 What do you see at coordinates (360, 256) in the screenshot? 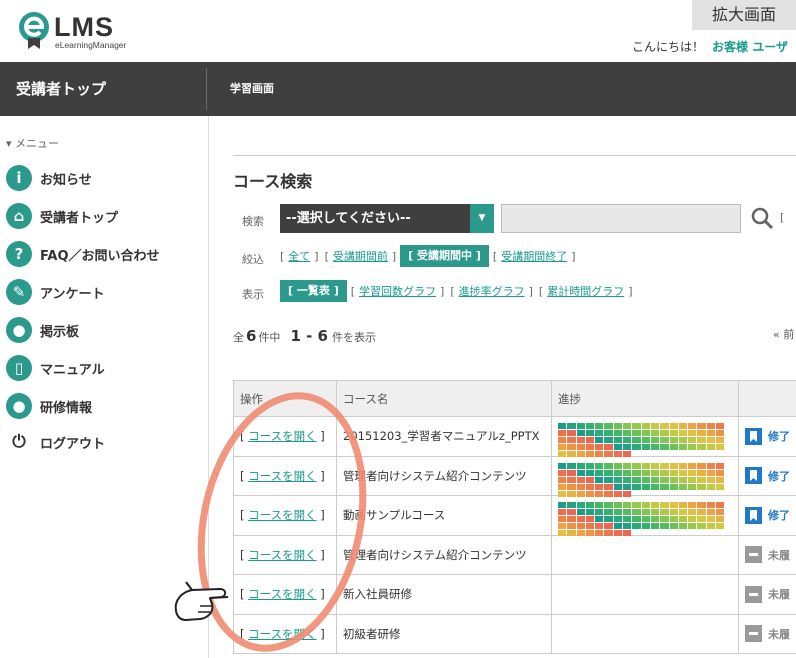
I see `filter-before-period: 受講期間前` at bounding box center [360, 256].